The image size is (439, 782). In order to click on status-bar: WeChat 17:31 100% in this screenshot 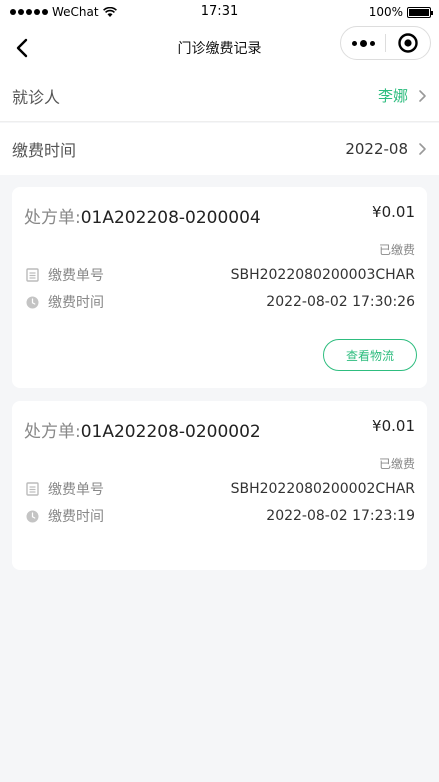, I will do `click(219, 12)`.